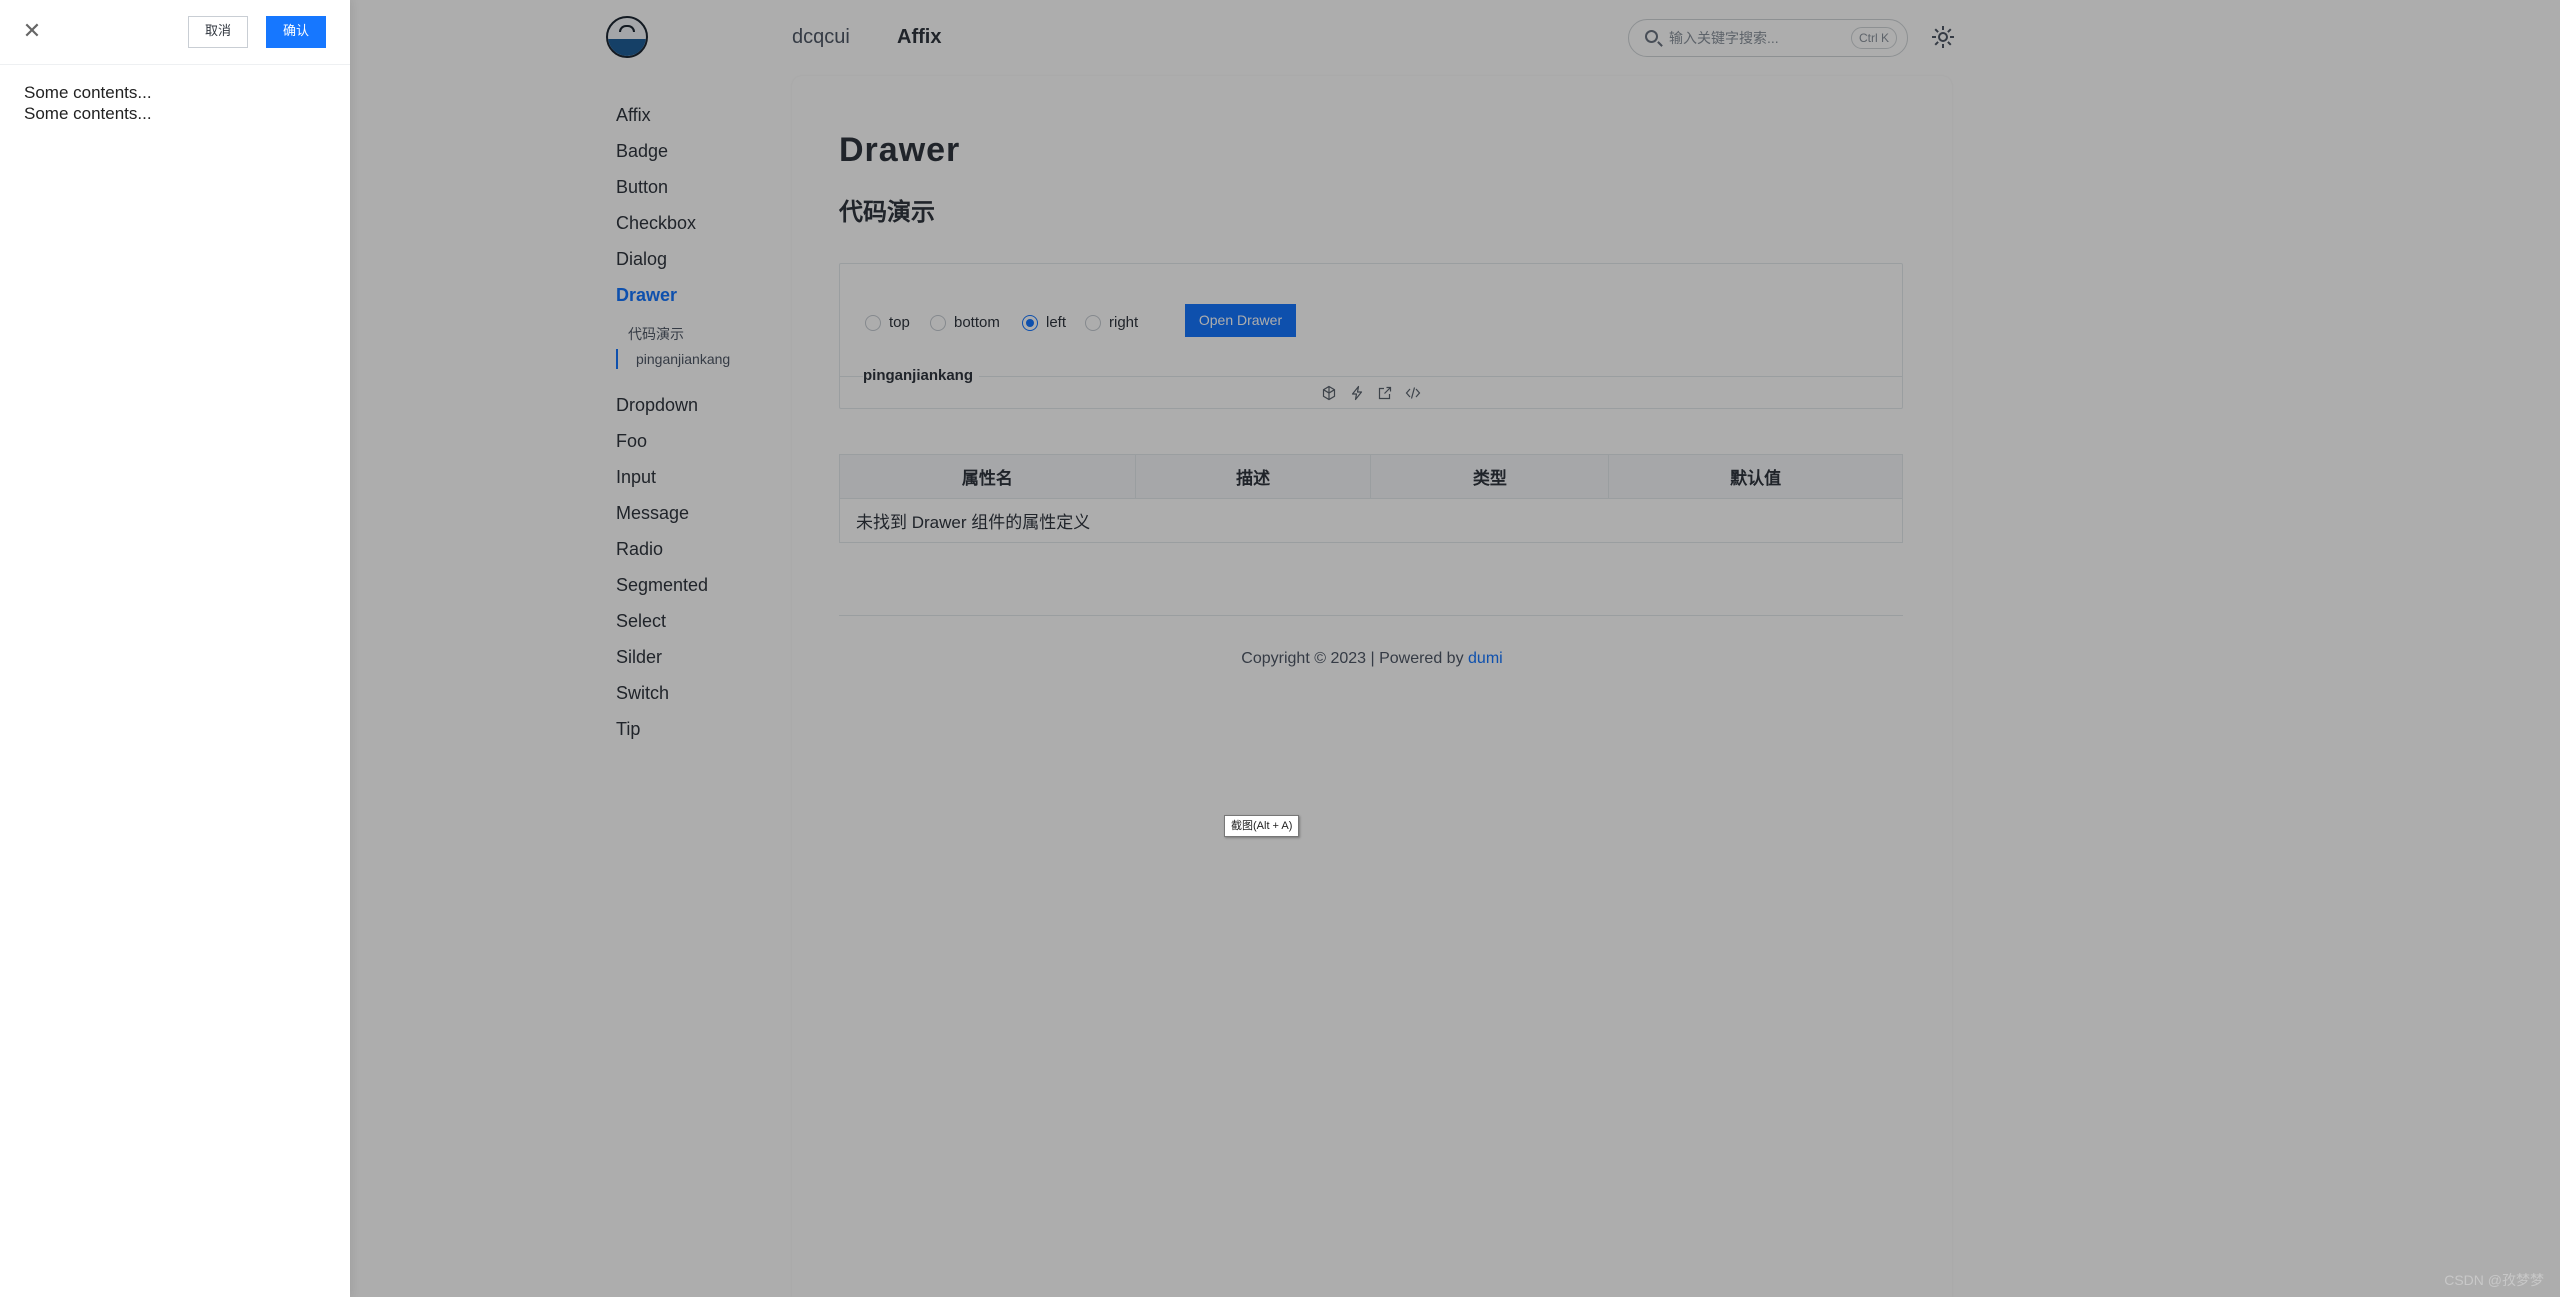 The image size is (2560, 1297). What do you see at coordinates (218, 32) in the screenshot?
I see `cancel-button: 取消` at bounding box center [218, 32].